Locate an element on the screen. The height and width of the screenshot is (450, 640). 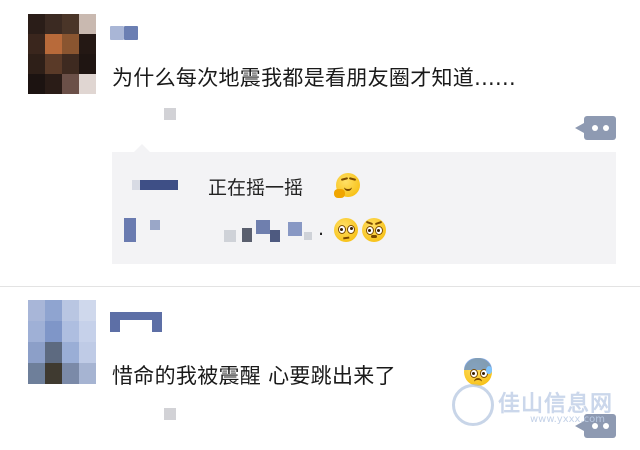
watermark-url: www.yxxx.com is located at coordinates (568, 419).